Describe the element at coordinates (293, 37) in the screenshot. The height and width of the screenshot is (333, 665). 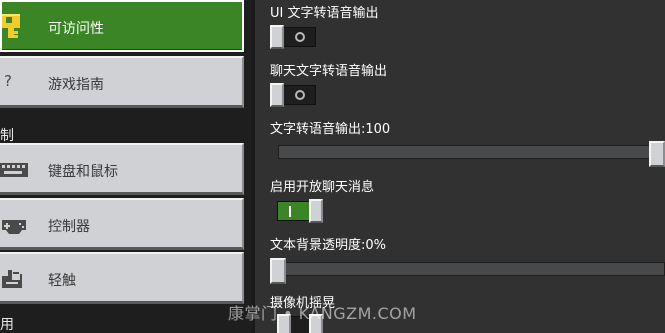
I see `ui-tts-toggle` at that location.